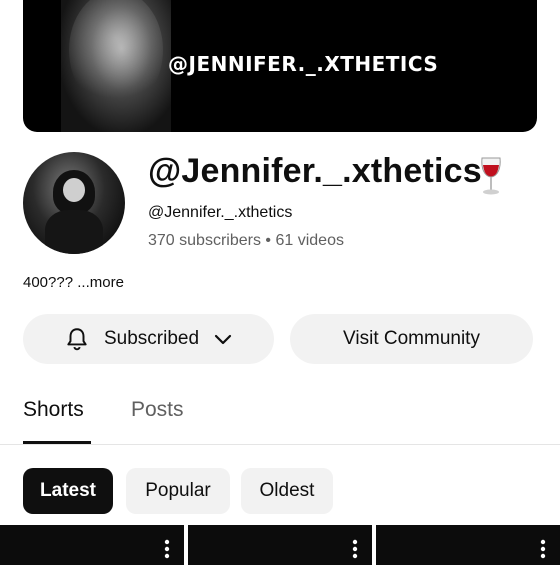  I want to click on visit-community-button: Visit Community, so click(411, 339).